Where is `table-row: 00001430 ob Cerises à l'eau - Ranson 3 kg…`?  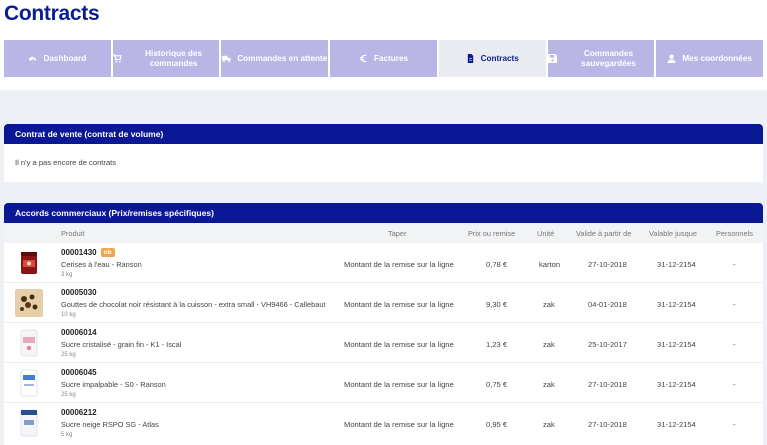 table-row: 00001430 ob Cerises à l'eau - Ranson 3 kg… is located at coordinates (383, 263).